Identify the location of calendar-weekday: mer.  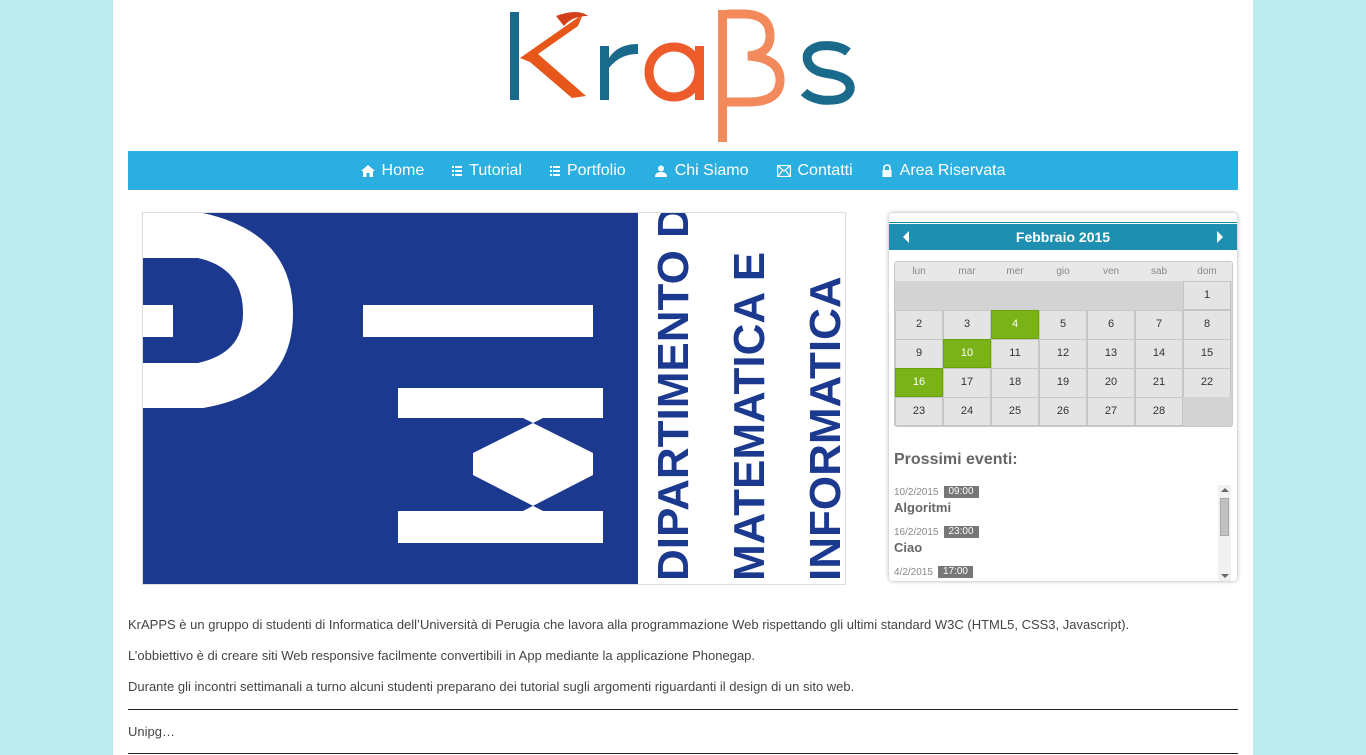
(1015, 271).